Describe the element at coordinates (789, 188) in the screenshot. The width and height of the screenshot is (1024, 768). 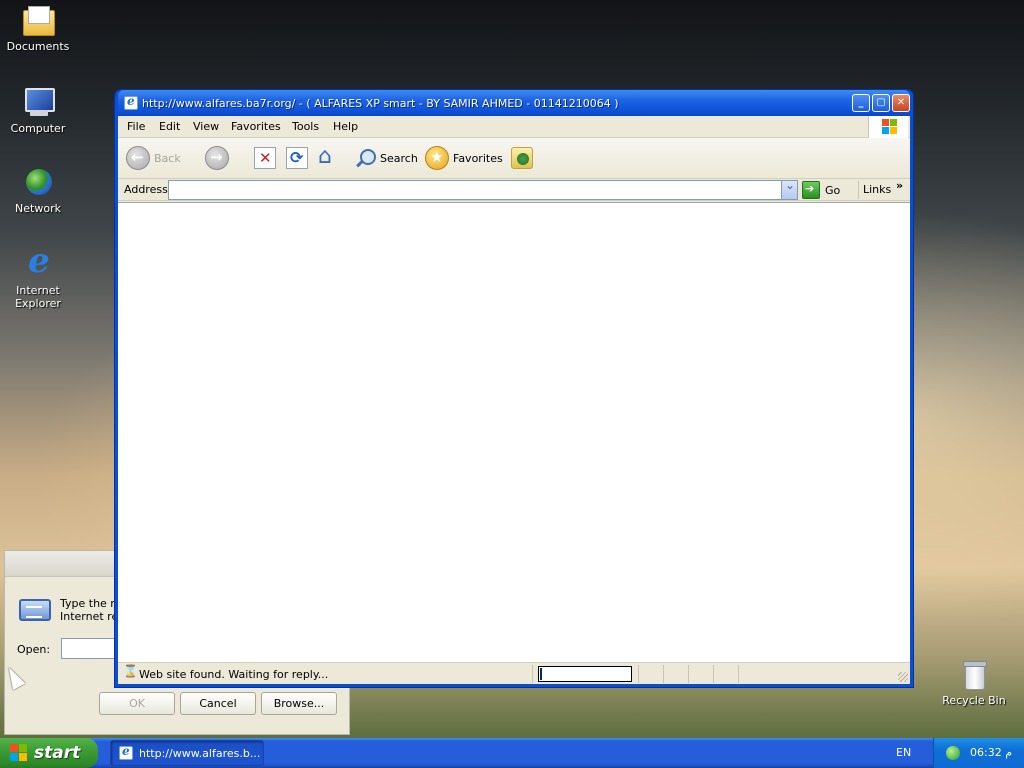
I see `address-dropdown-arrow-icon` at that location.